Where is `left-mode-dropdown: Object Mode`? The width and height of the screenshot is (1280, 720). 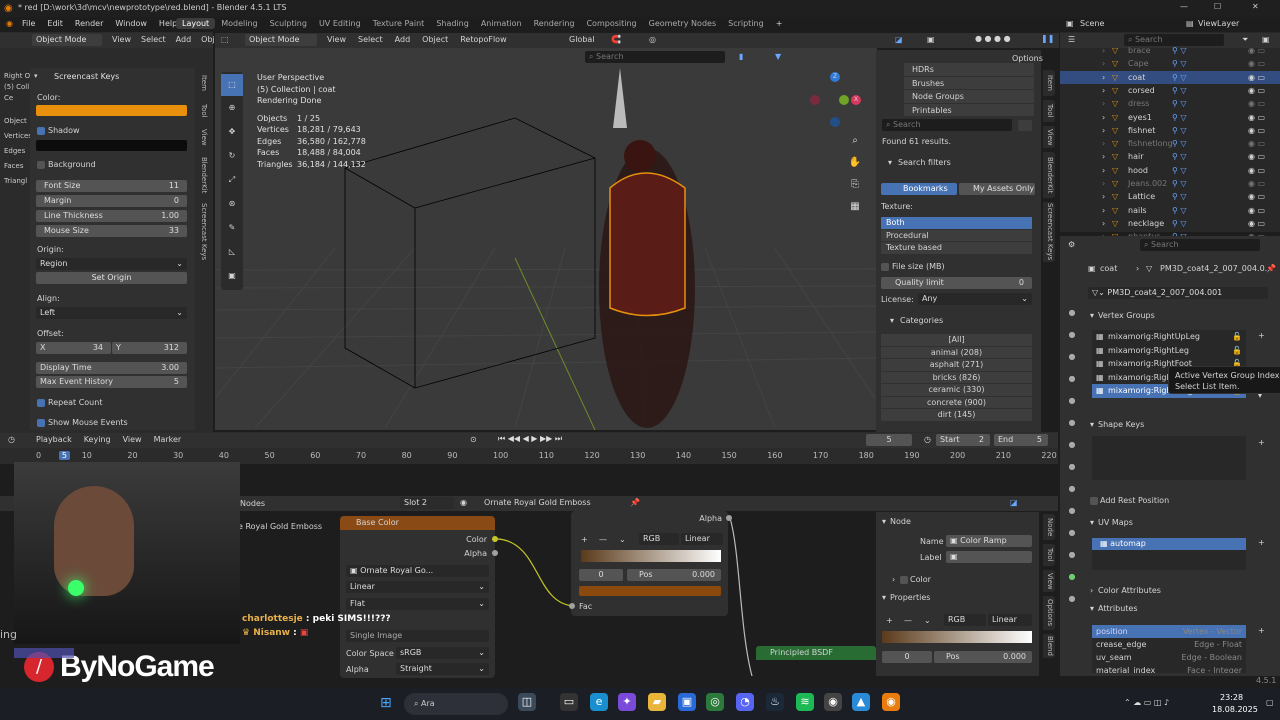 left-mode-dropdown: Object Mode is located at coordinates (67, 40).